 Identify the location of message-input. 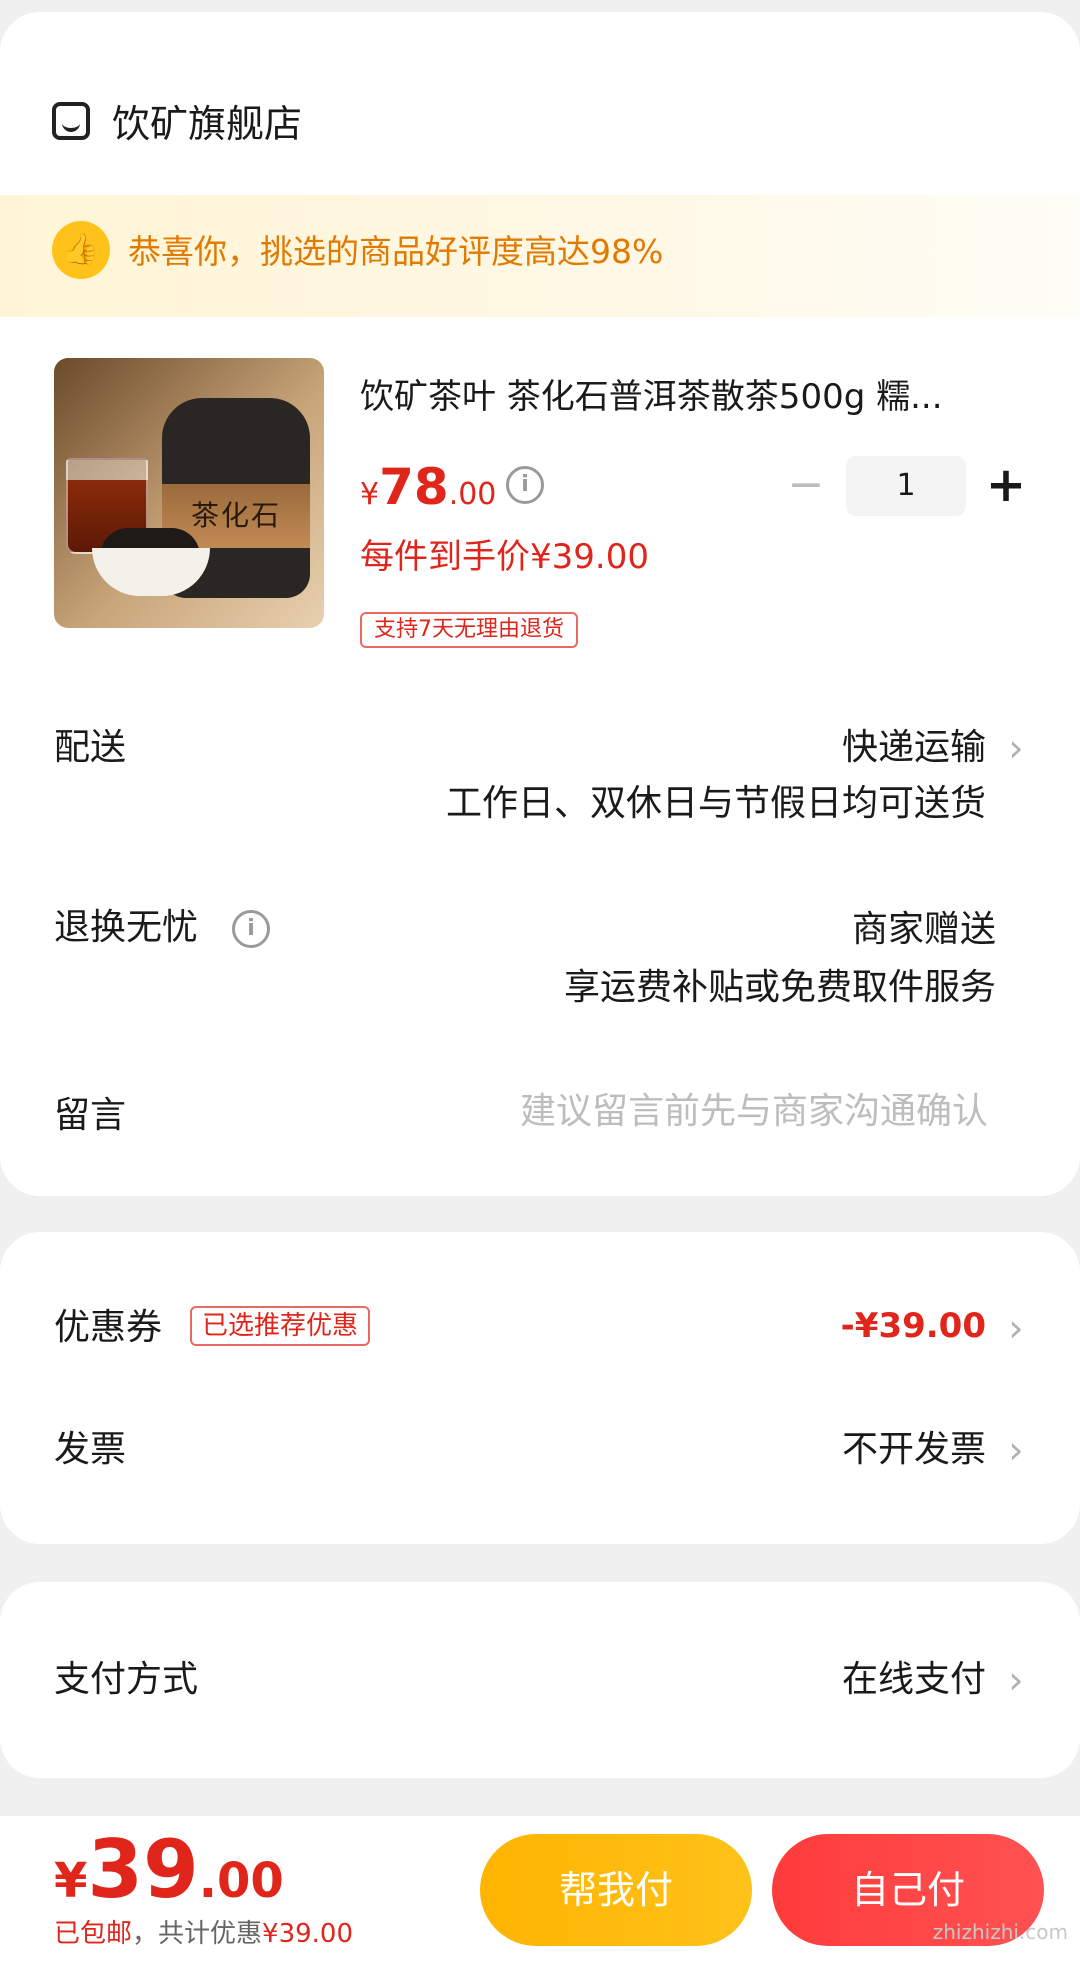
(708, 1112).